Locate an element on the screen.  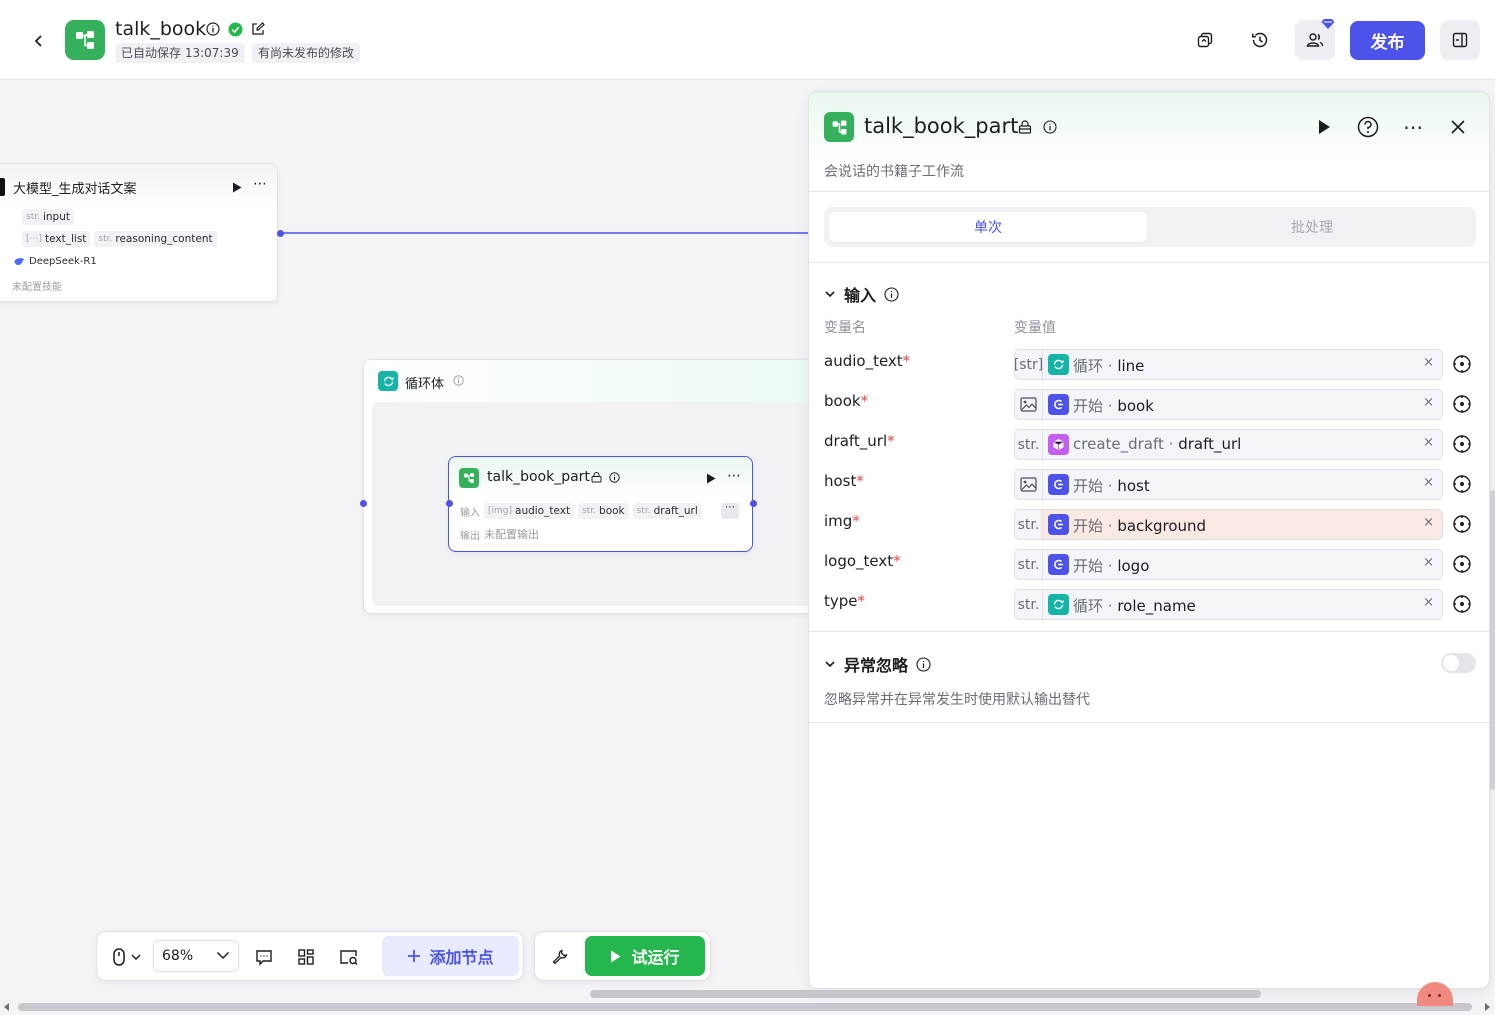
sub-node-output-port is located at coordinates (753, 503).